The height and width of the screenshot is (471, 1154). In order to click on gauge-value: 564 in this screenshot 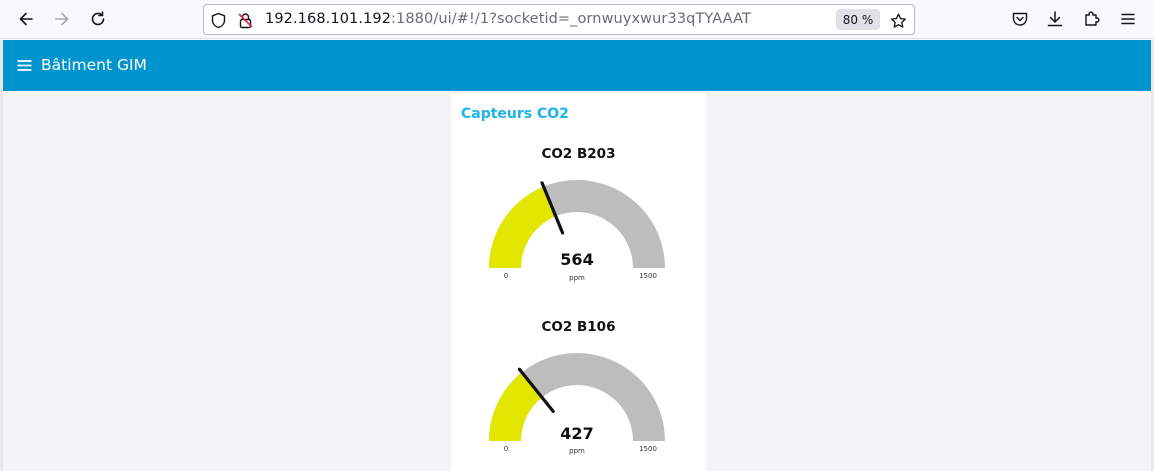, I will do `click(576, 259)`.